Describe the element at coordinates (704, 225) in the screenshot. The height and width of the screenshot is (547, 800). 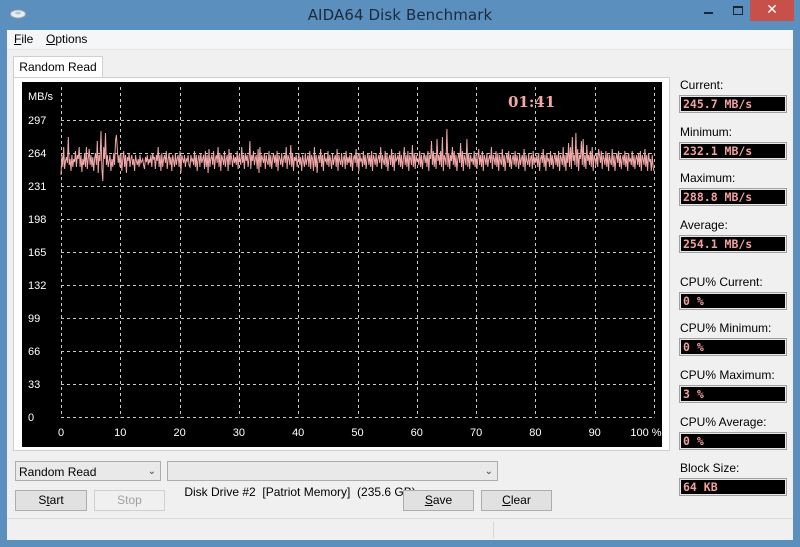
I see `average-label: Average:` at that location.